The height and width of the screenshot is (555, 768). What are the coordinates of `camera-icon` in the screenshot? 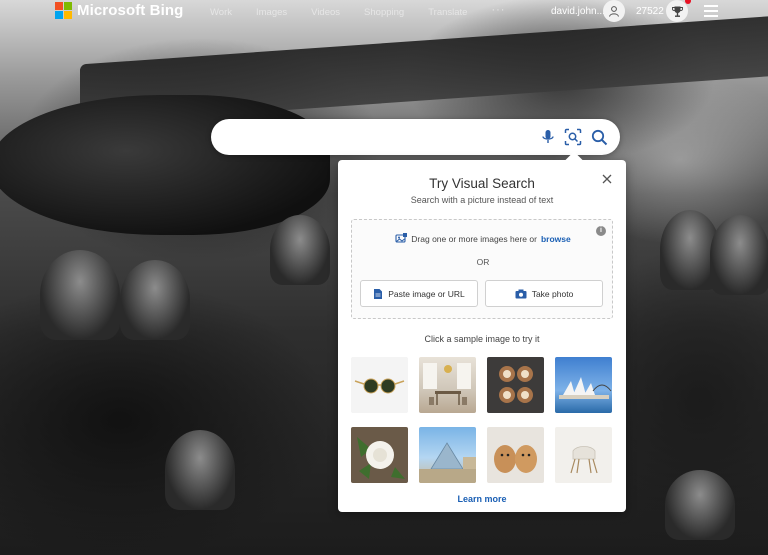 It's located at (521, 293).